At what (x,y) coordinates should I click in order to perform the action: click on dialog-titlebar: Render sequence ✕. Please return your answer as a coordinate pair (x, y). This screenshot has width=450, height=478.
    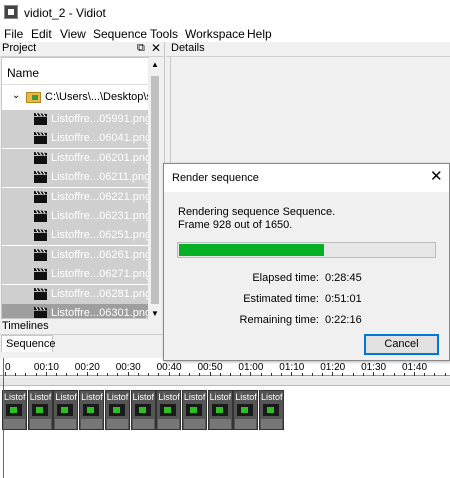
    Looking at the image, I should click on (306, 178).